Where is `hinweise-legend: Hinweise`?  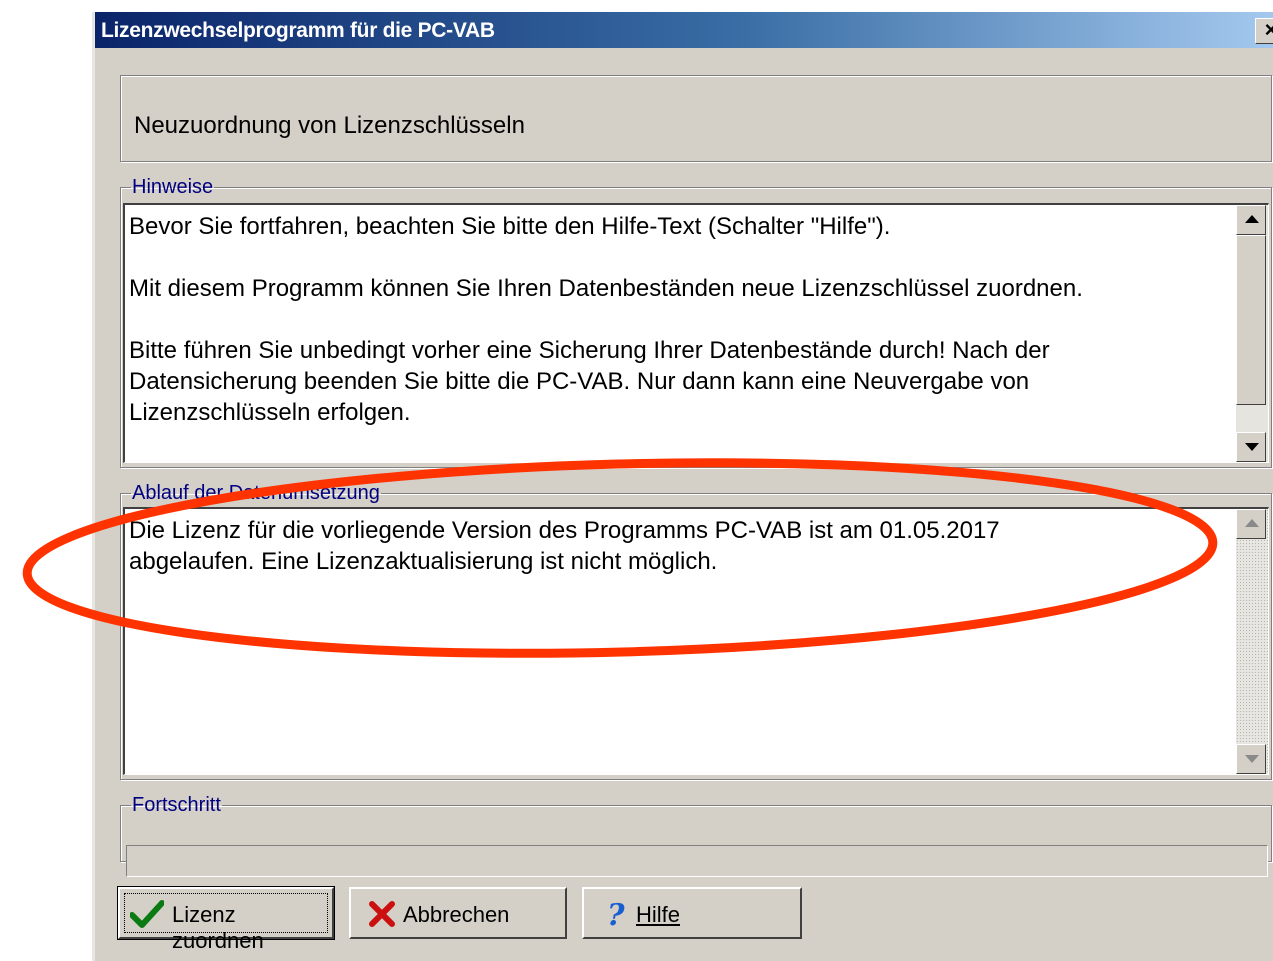
hinweise-legend: Hinweise is located at coordinates (173, 187).